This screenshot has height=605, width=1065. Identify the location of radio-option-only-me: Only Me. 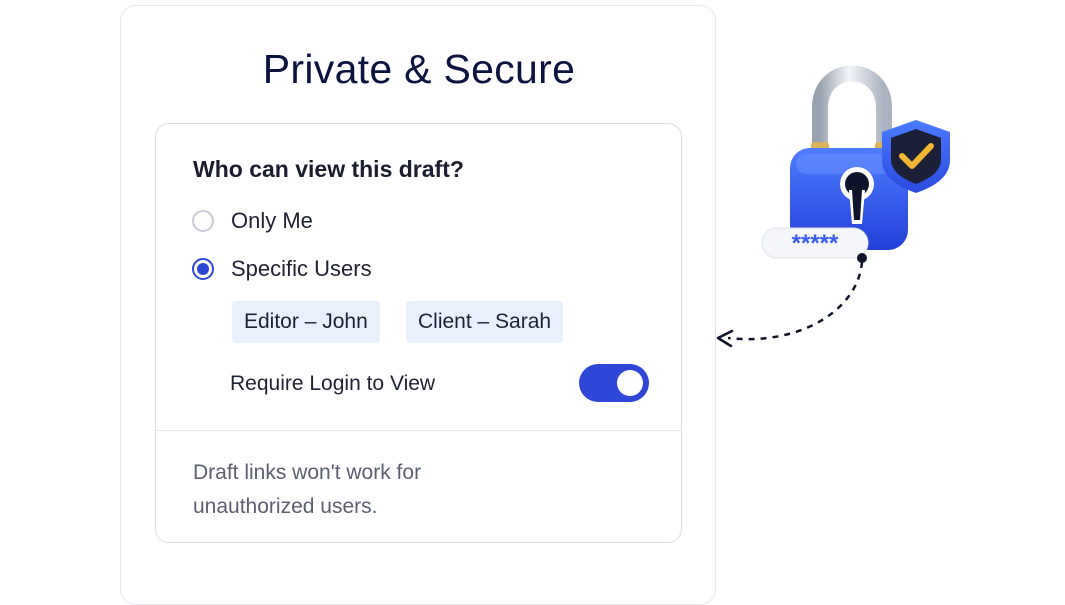
(252, 221).